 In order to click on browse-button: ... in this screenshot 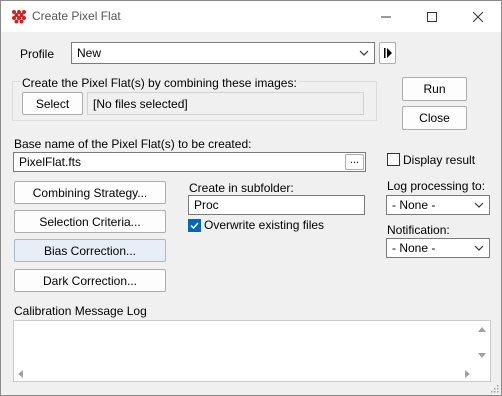, I will do `click(354, 162)`.